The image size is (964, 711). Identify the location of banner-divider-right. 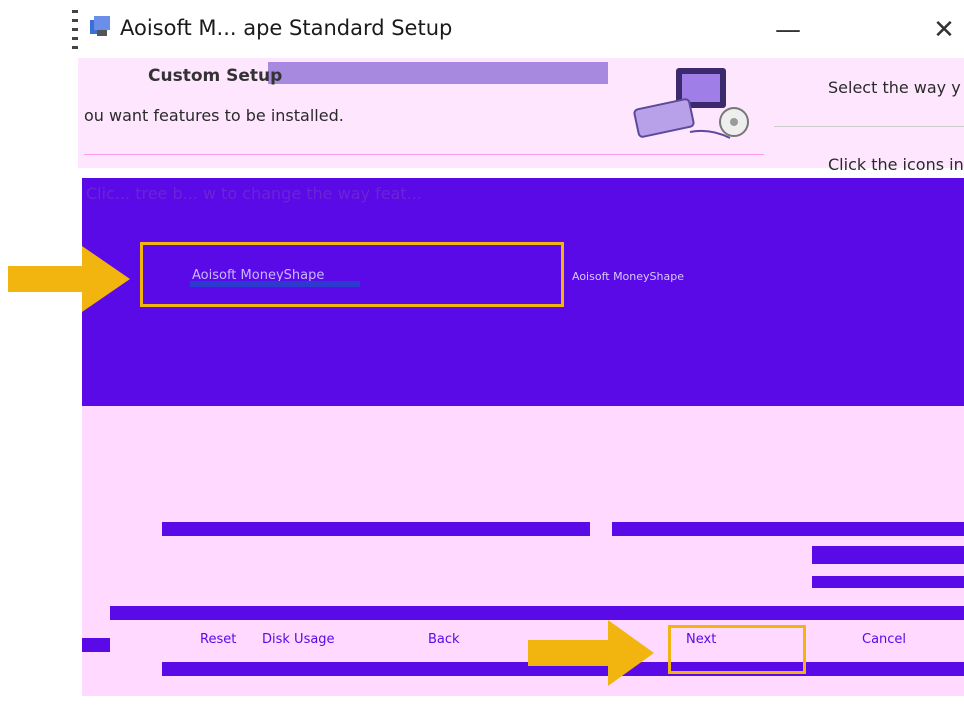
(869, 126).